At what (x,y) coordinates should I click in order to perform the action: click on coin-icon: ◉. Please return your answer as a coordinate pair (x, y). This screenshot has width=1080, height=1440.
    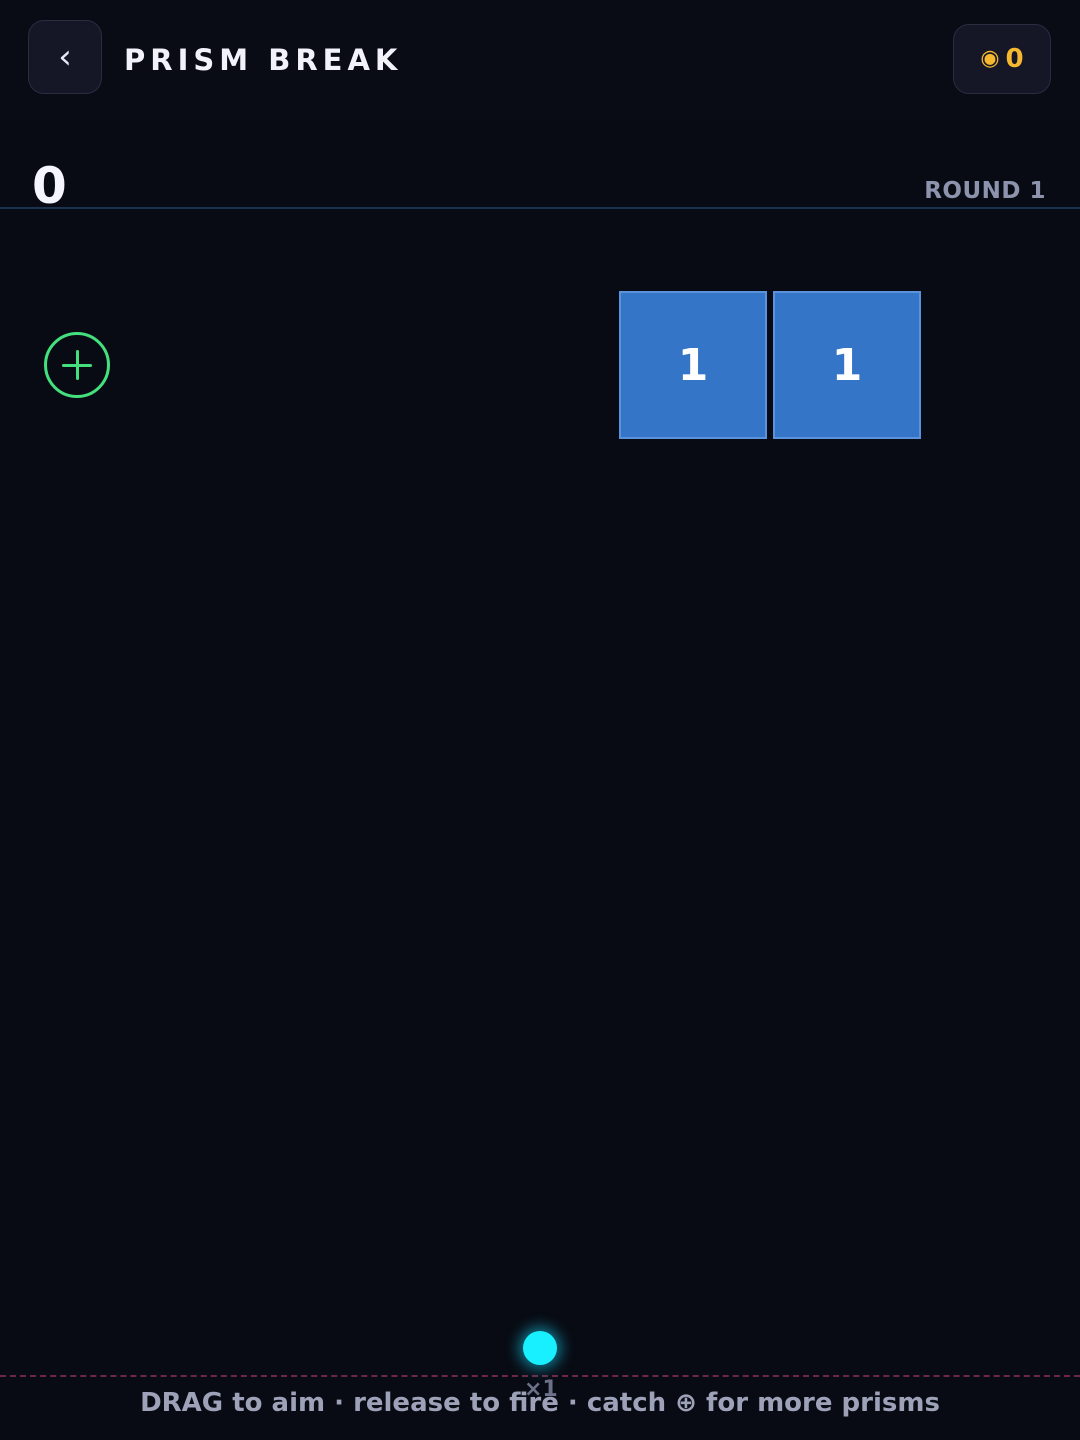
    Looking at the image, I should click on (990, 58).